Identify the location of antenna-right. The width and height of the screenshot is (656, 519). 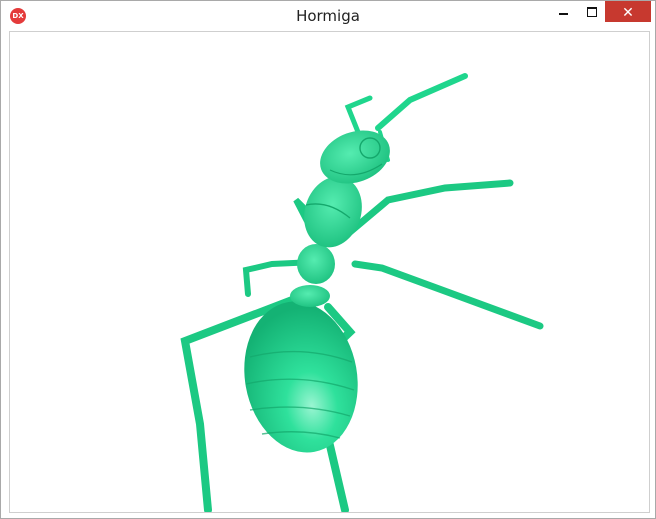
(421, 102).